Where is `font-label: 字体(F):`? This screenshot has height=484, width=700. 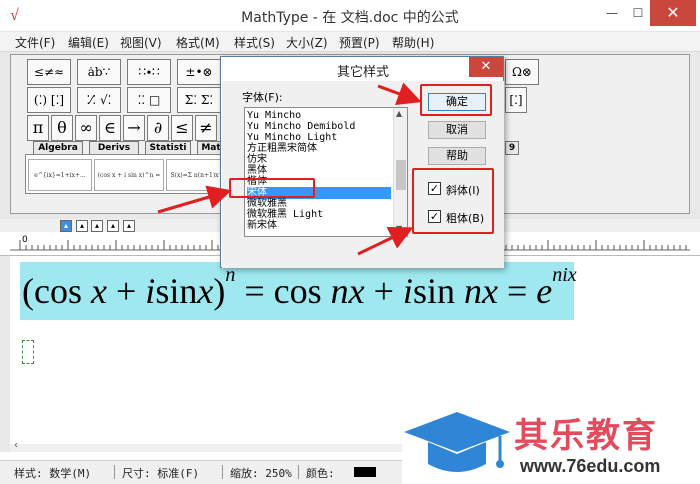
font-label: 字体(F): is located at coordinates (262, 97).